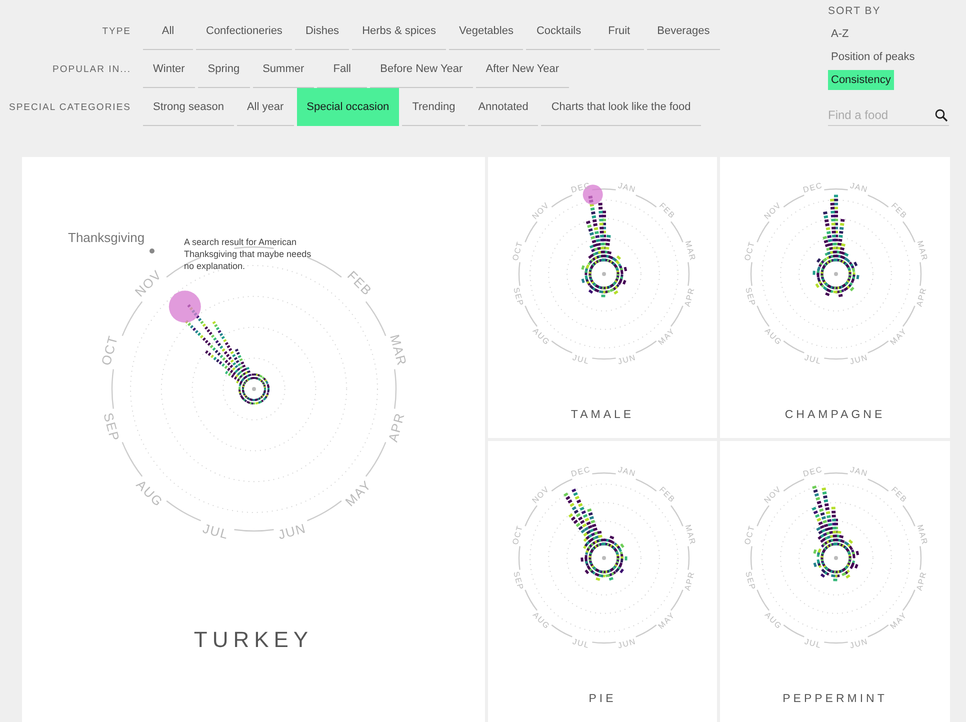 This screenshot has width=966, height=722. Describe the element at coordinates (559, 31) in the screenshot. I see `filter-option: Cocktails` at that location.